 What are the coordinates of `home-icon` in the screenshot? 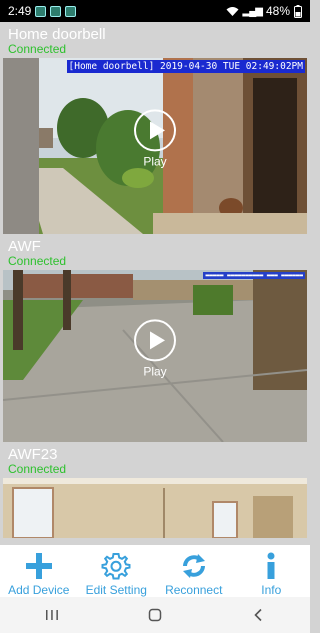 It's located at (155, 615).